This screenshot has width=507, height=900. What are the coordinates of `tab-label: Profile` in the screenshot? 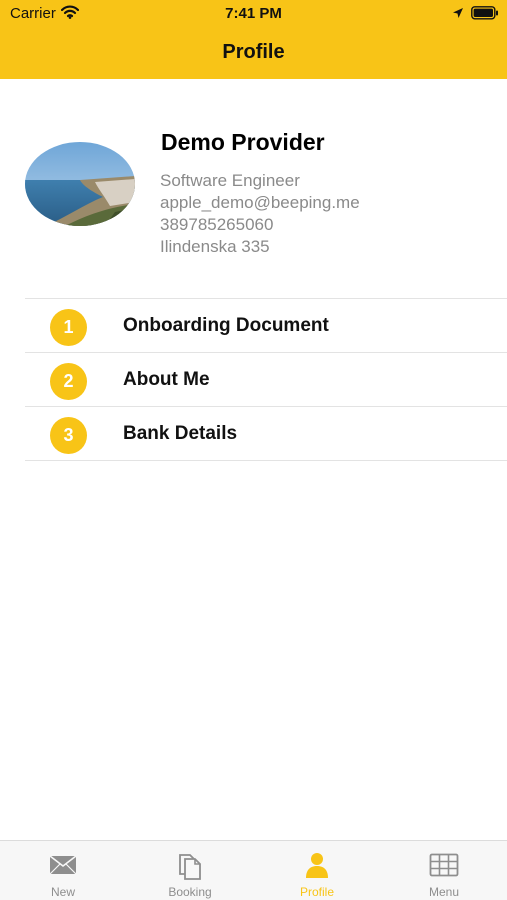 It's located at (316, 892).